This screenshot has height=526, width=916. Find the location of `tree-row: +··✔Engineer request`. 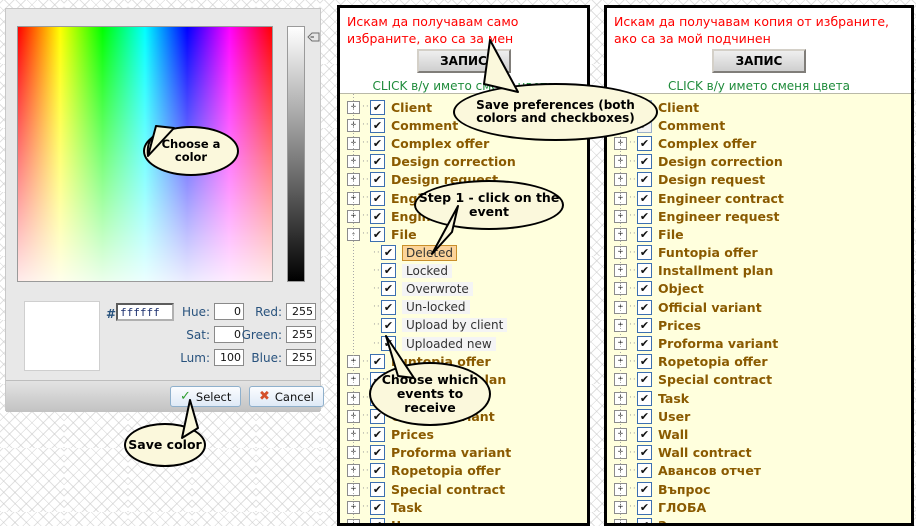

tree-row: +··✔Engineer request is located at coordinates (759, 216).